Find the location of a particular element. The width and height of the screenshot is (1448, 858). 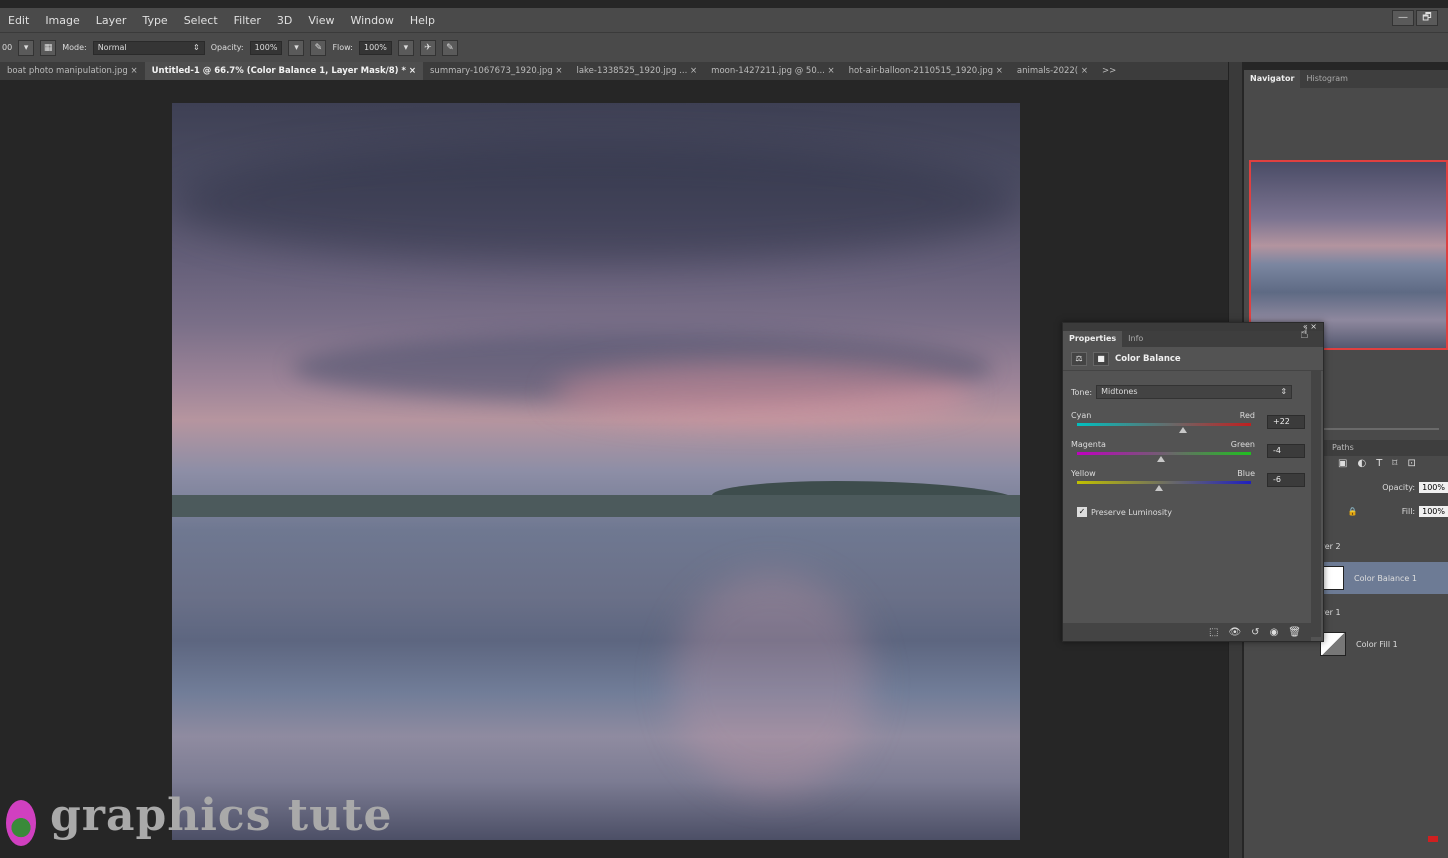

pressure-opacity-icon: ✎ is located at coordinates (318, 47).